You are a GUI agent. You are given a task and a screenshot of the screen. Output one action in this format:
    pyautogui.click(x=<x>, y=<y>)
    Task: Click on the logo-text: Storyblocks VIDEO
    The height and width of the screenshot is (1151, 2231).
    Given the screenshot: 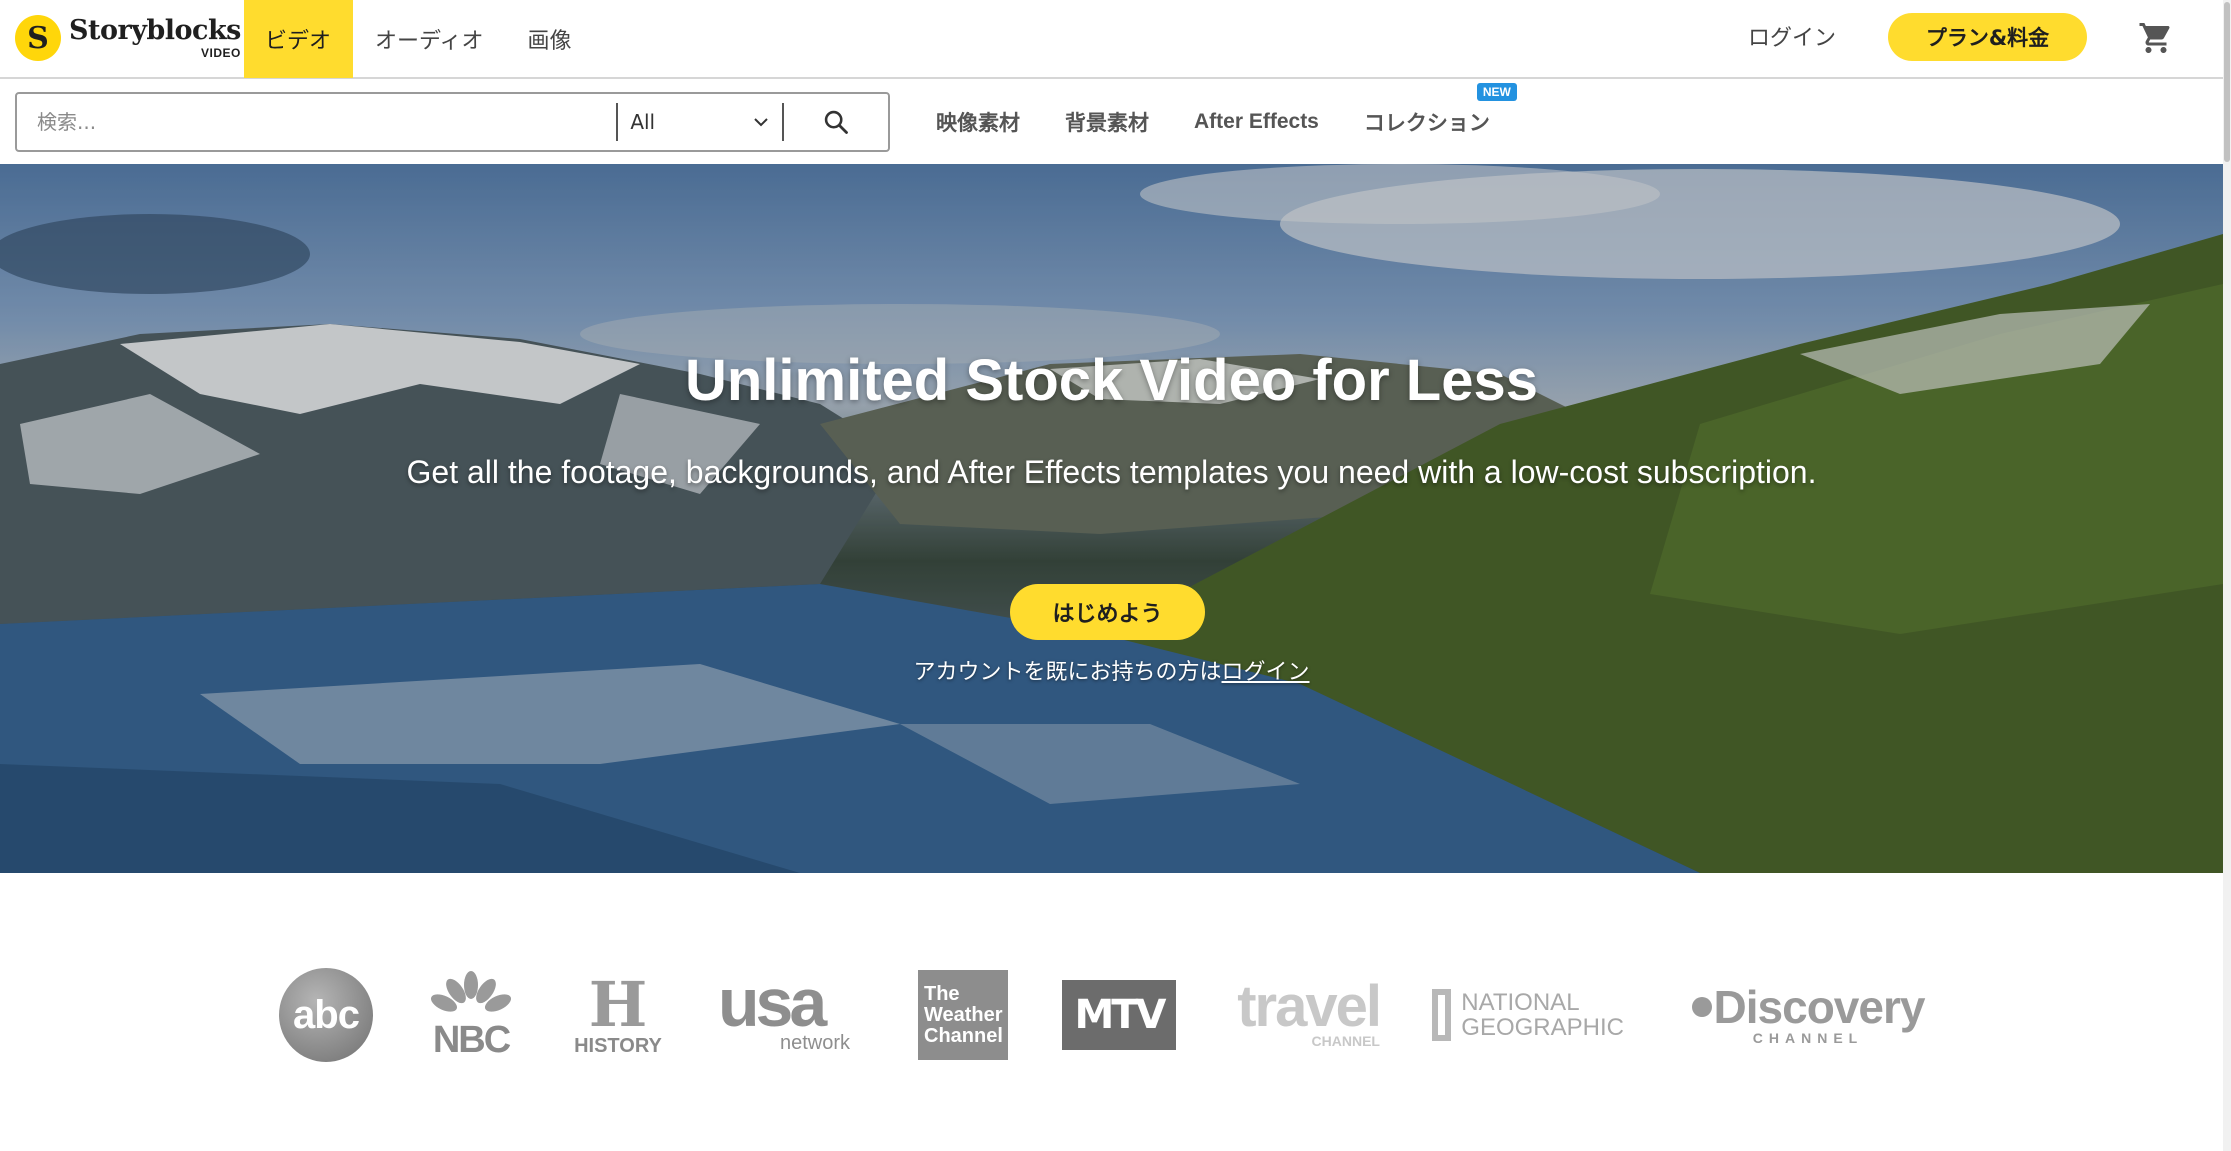 What is the action you would take?
    pyautogui.click(x=155, y=38)
    